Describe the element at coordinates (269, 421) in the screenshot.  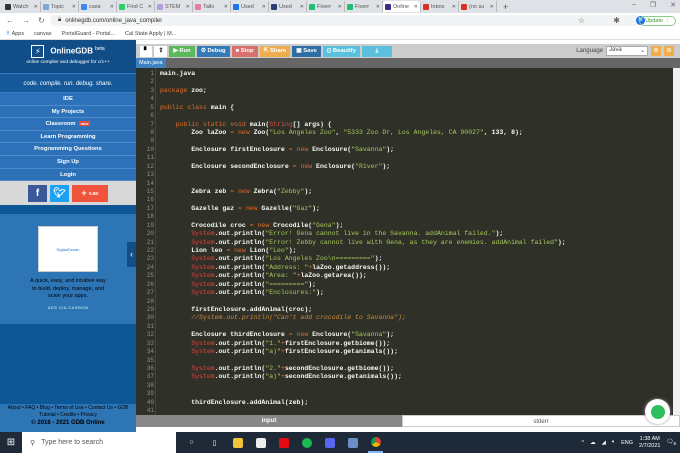
I see `tab-input: input` at that location.